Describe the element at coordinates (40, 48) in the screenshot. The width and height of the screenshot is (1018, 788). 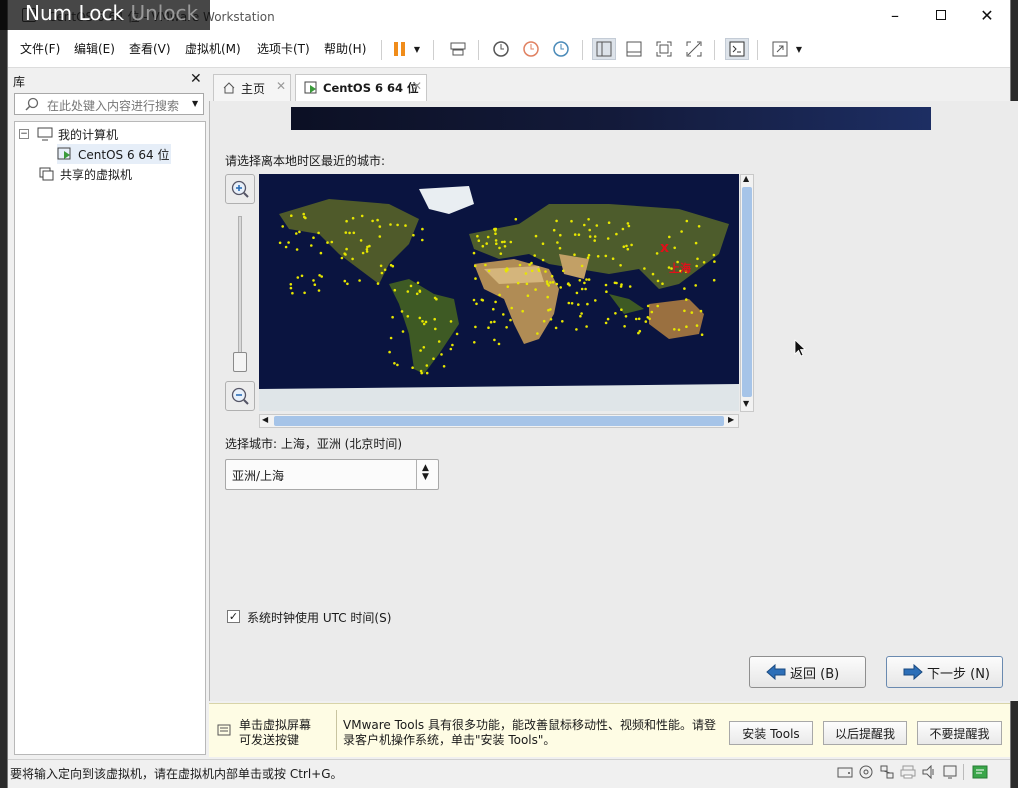
I see `menu-file: 文件(F)` at that location.